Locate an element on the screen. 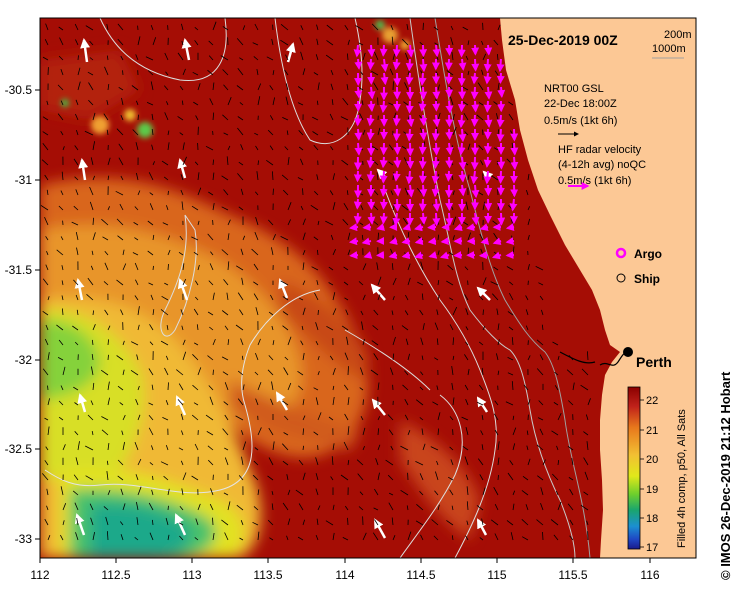 The height and width of the screenshot is (592, 739). y-tick-label: -31 is located at coordinates (24, 180).